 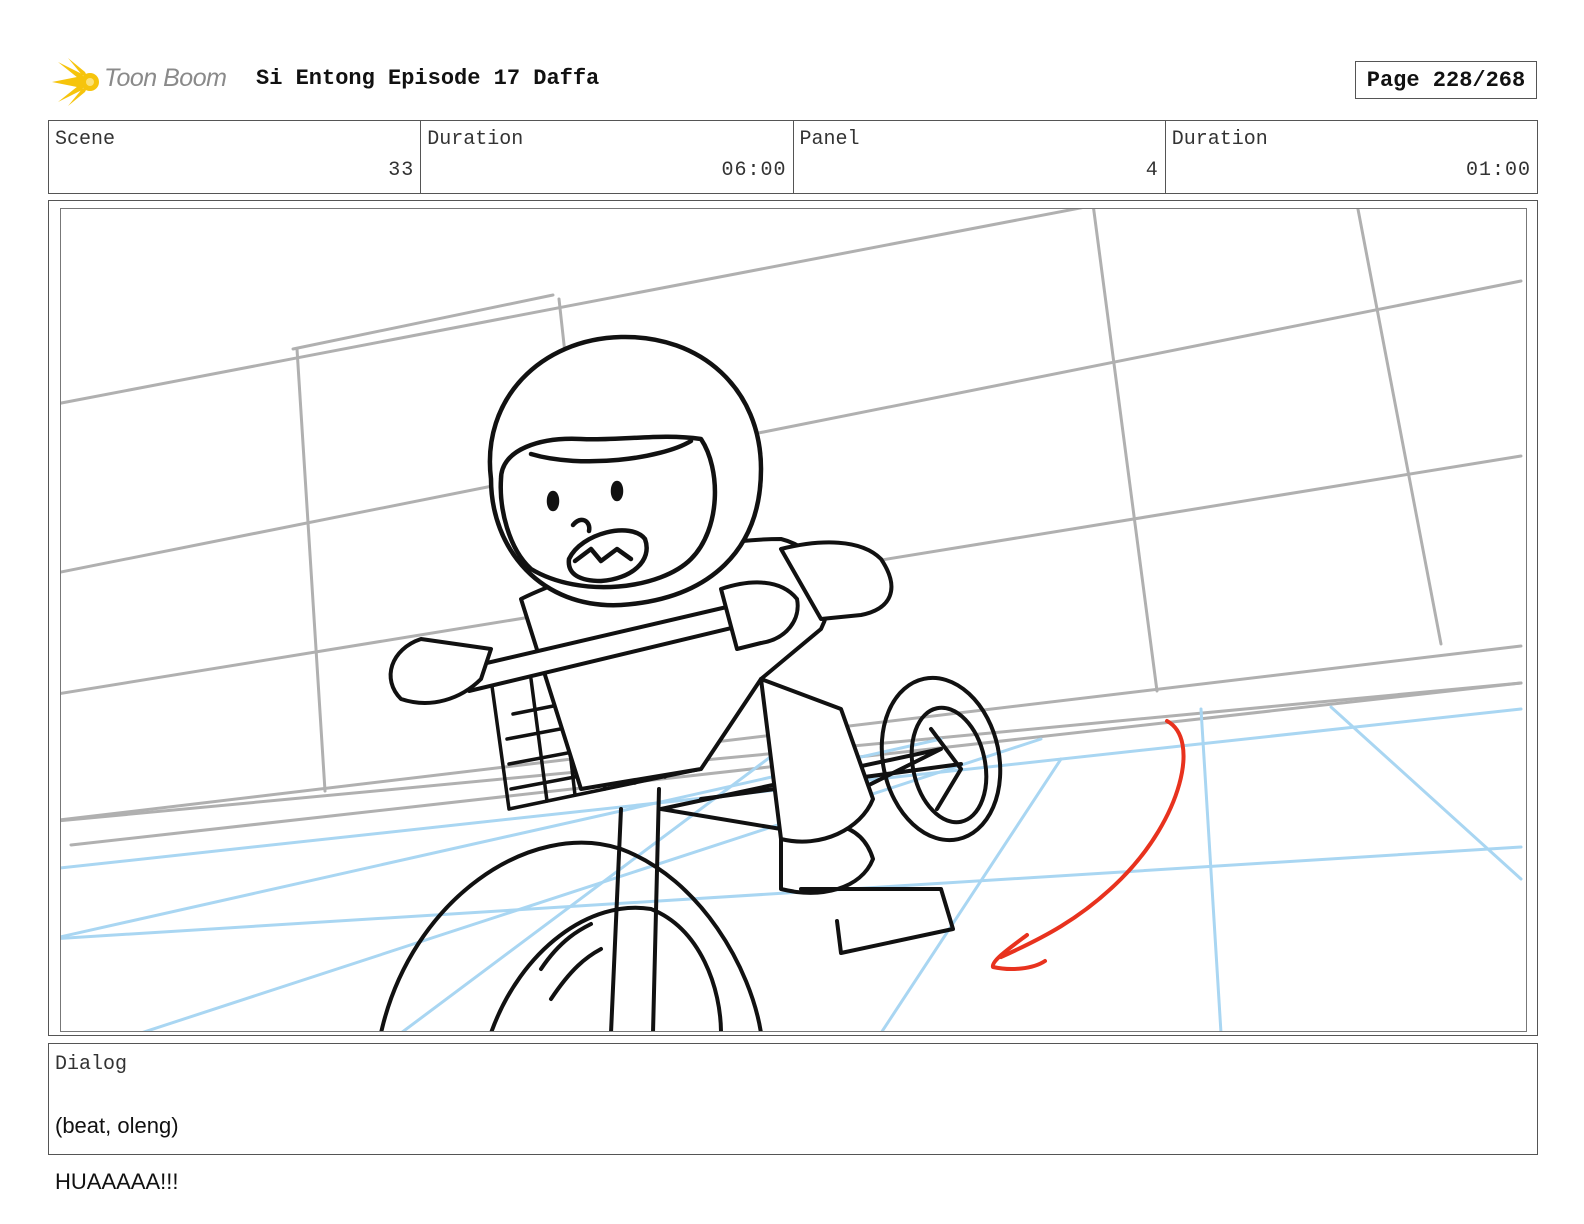 What do you see at coordinates (754, 170) in the screenshot?
I see `scene-duration-value: 06:00` at bounding box center [754, 170].